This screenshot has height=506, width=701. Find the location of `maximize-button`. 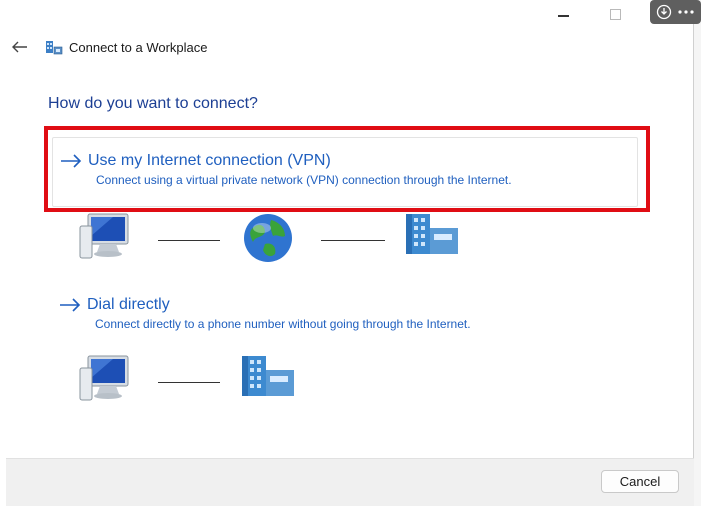

maximize-button is located at coordinates (615, 14).